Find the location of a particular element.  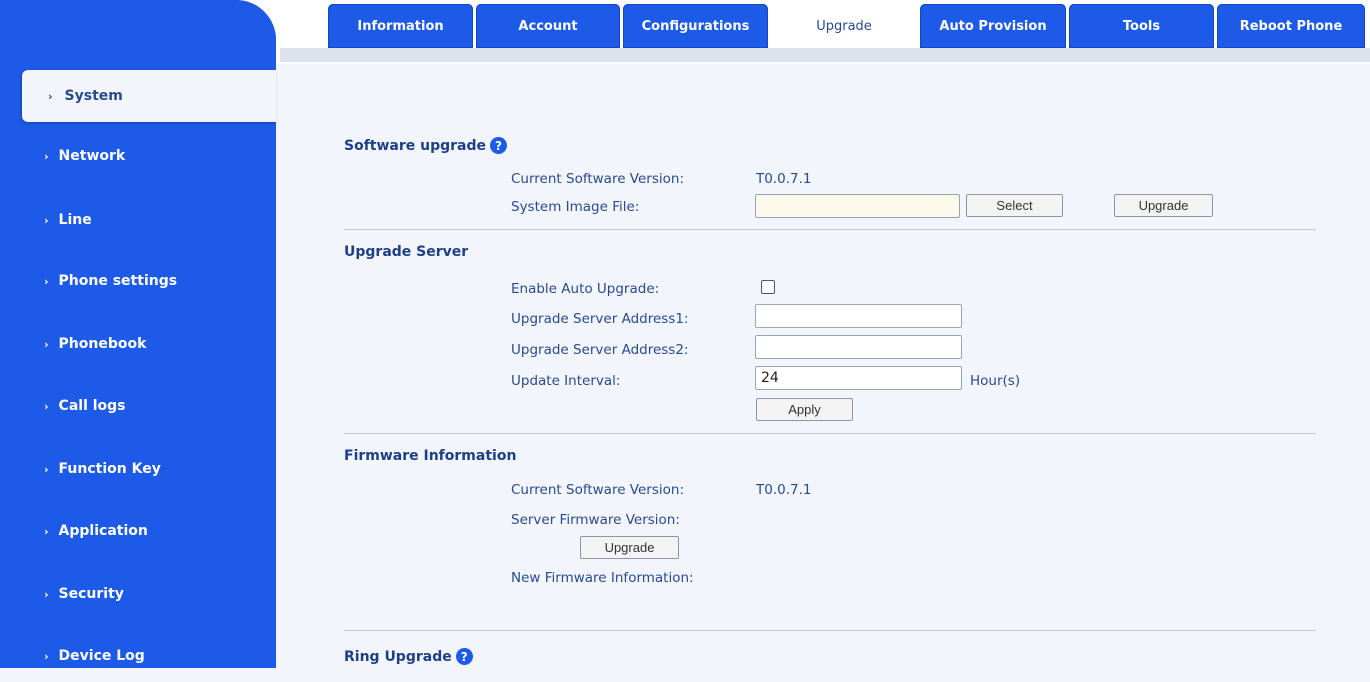

upgrade-server-title: Upgrade Server is located at coordinates (406, 252).